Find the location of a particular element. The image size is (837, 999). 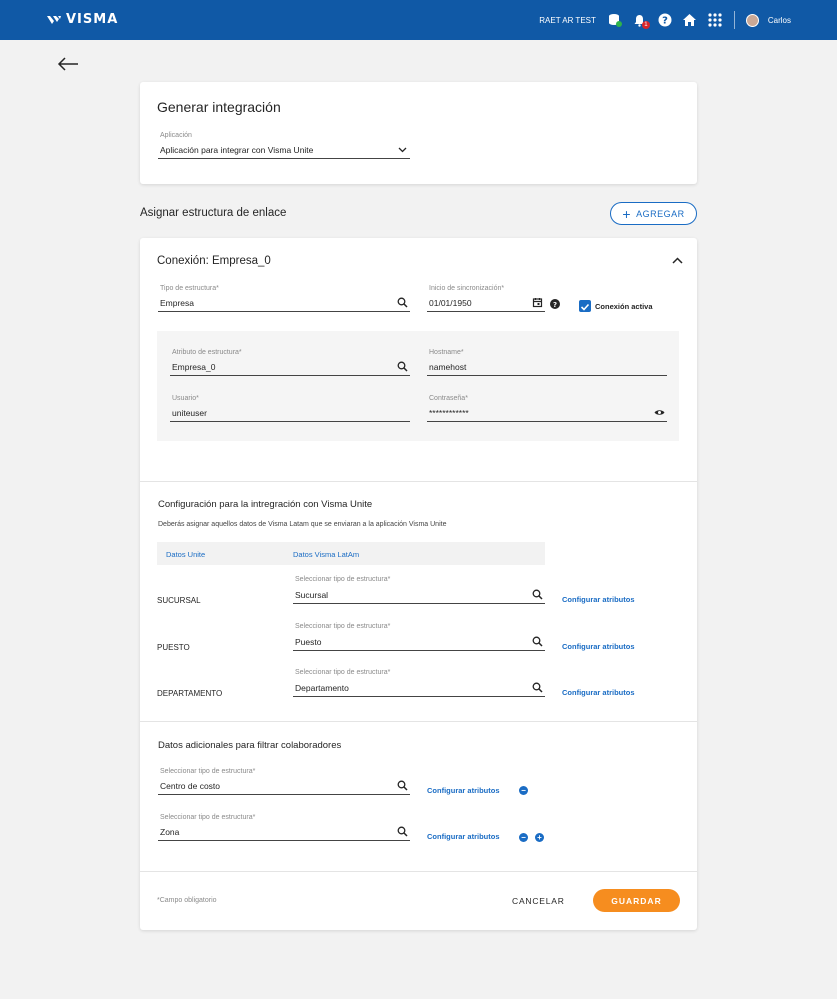

username-label: Usuario* is located at coordinates (185, 398).